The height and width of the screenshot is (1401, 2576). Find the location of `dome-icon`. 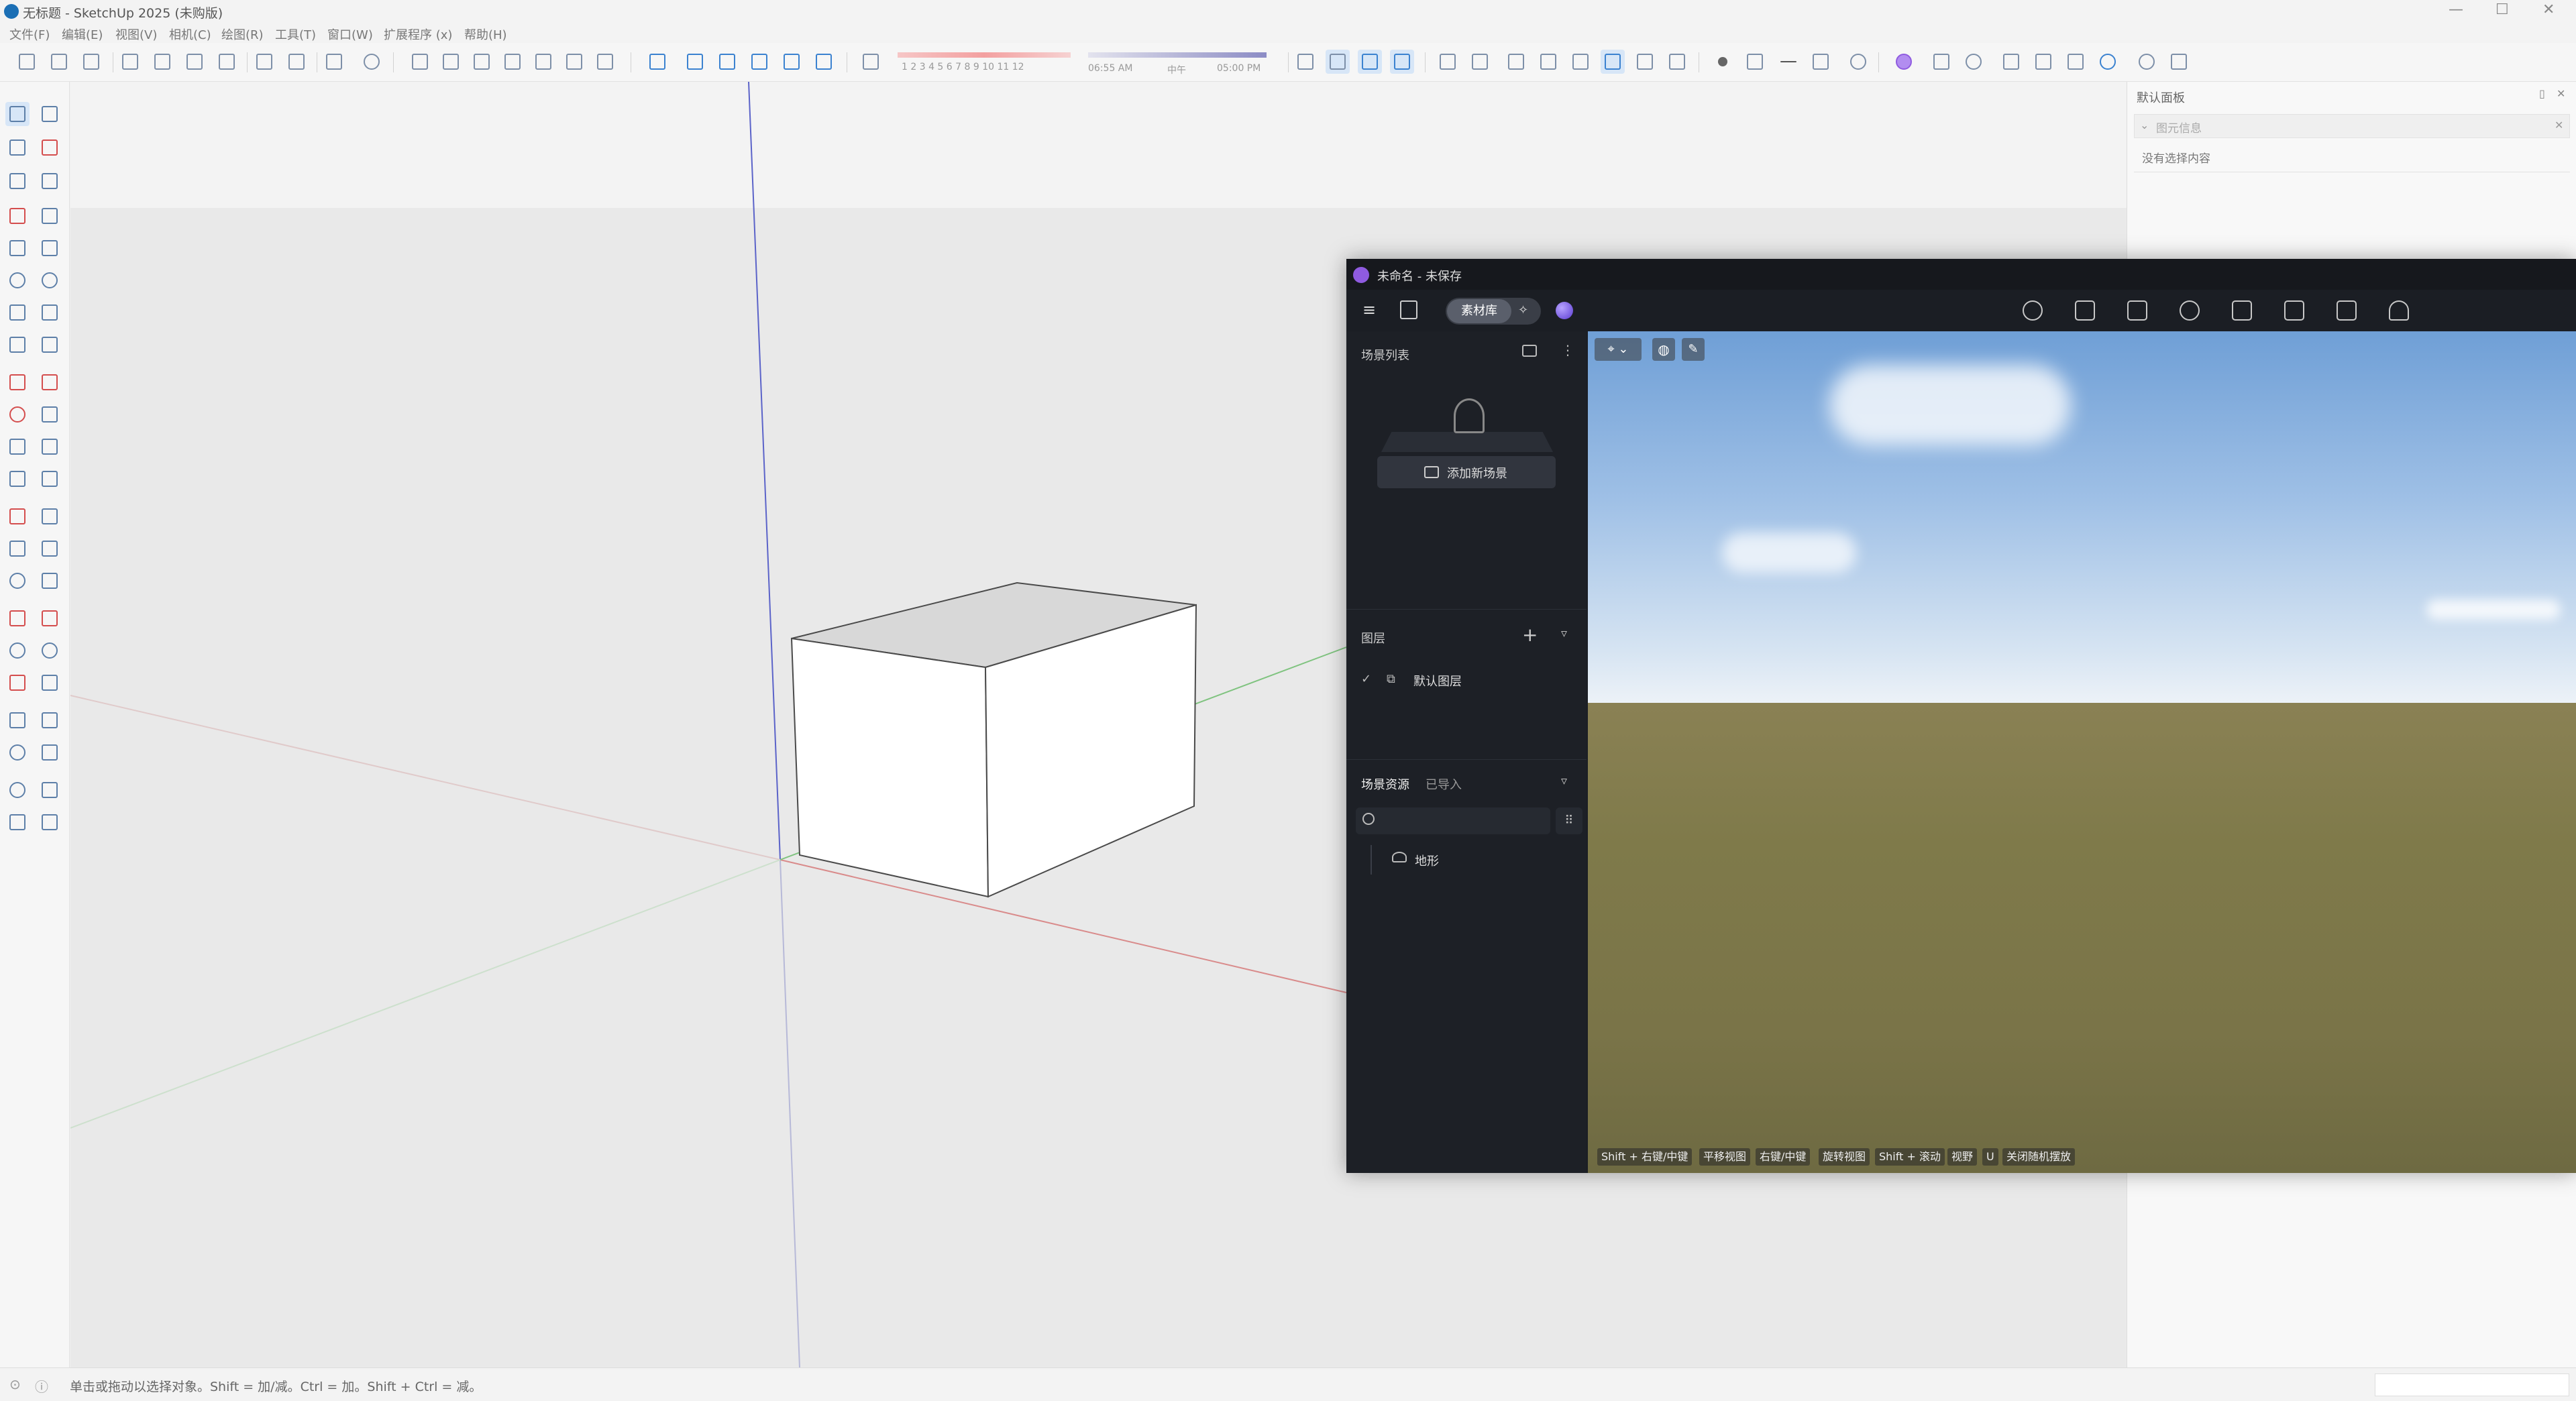

dome-icon is located at coordinates (2043, 62).